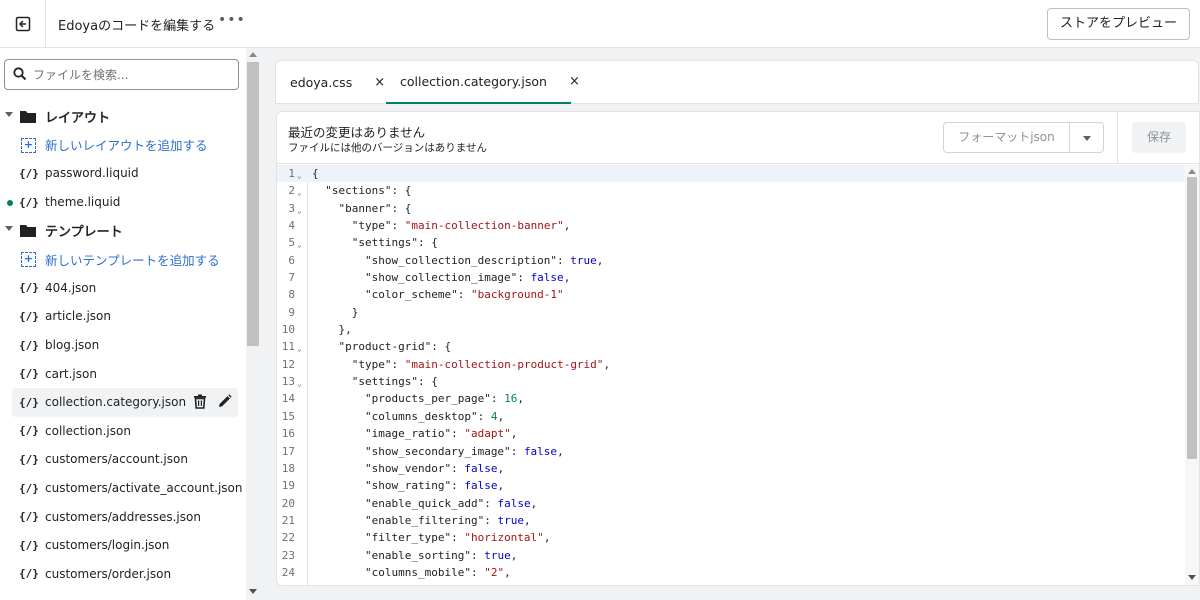 Image resolution: width=1200 pixels, height=600 pixels. What do you see at coordinates (1118, 24) in the screenshot?
I see `preview-store-button: ストアをプレビュー` at bounding box center [1118, 24].